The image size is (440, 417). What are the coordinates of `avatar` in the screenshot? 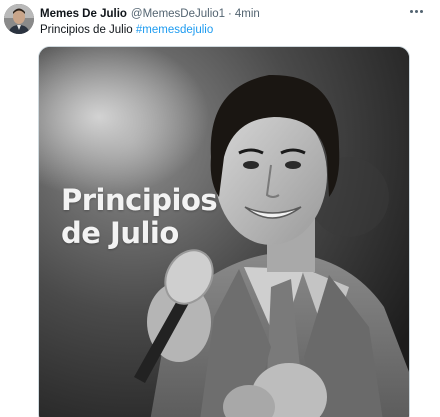 It's located at (19, 19).